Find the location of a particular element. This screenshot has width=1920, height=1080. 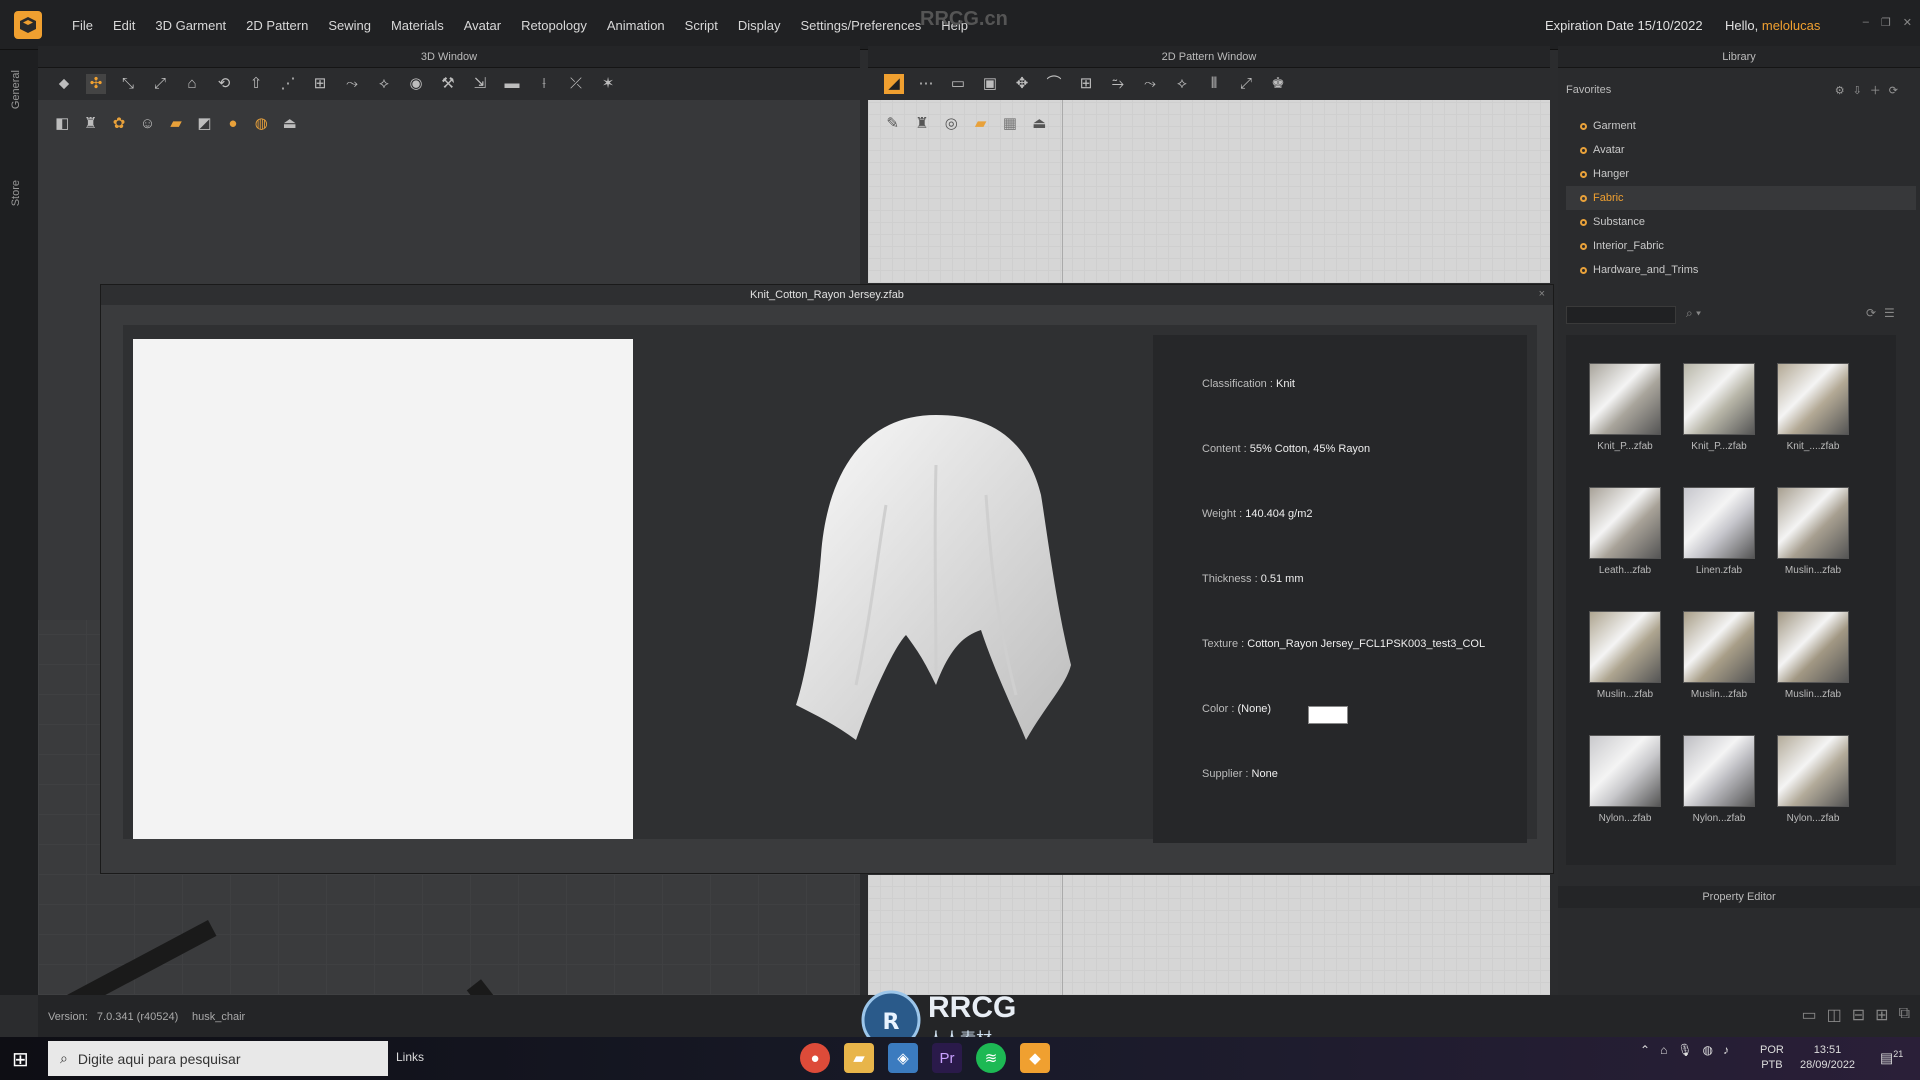

menu-retopology: Retopology is located at coordinates (554, 25).